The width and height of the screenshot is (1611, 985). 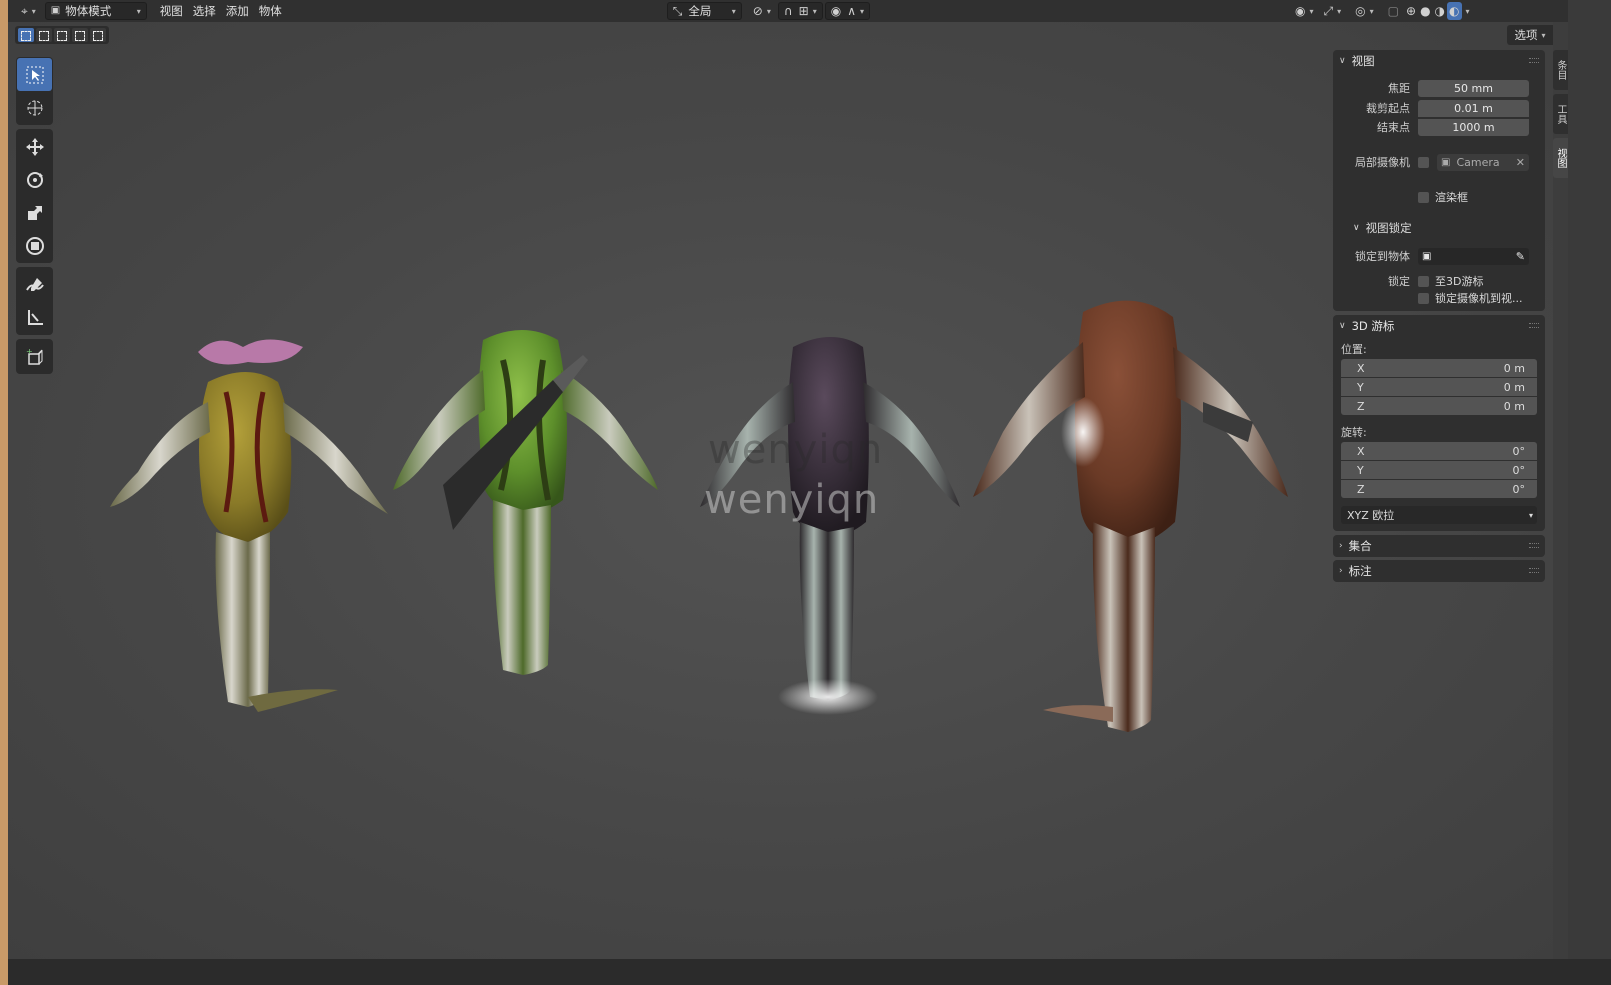 What do you see at coordinates (1354, 432) in the screenshot?
I see `rotation-label: 旋转:` at bounding box center [1354, 432].